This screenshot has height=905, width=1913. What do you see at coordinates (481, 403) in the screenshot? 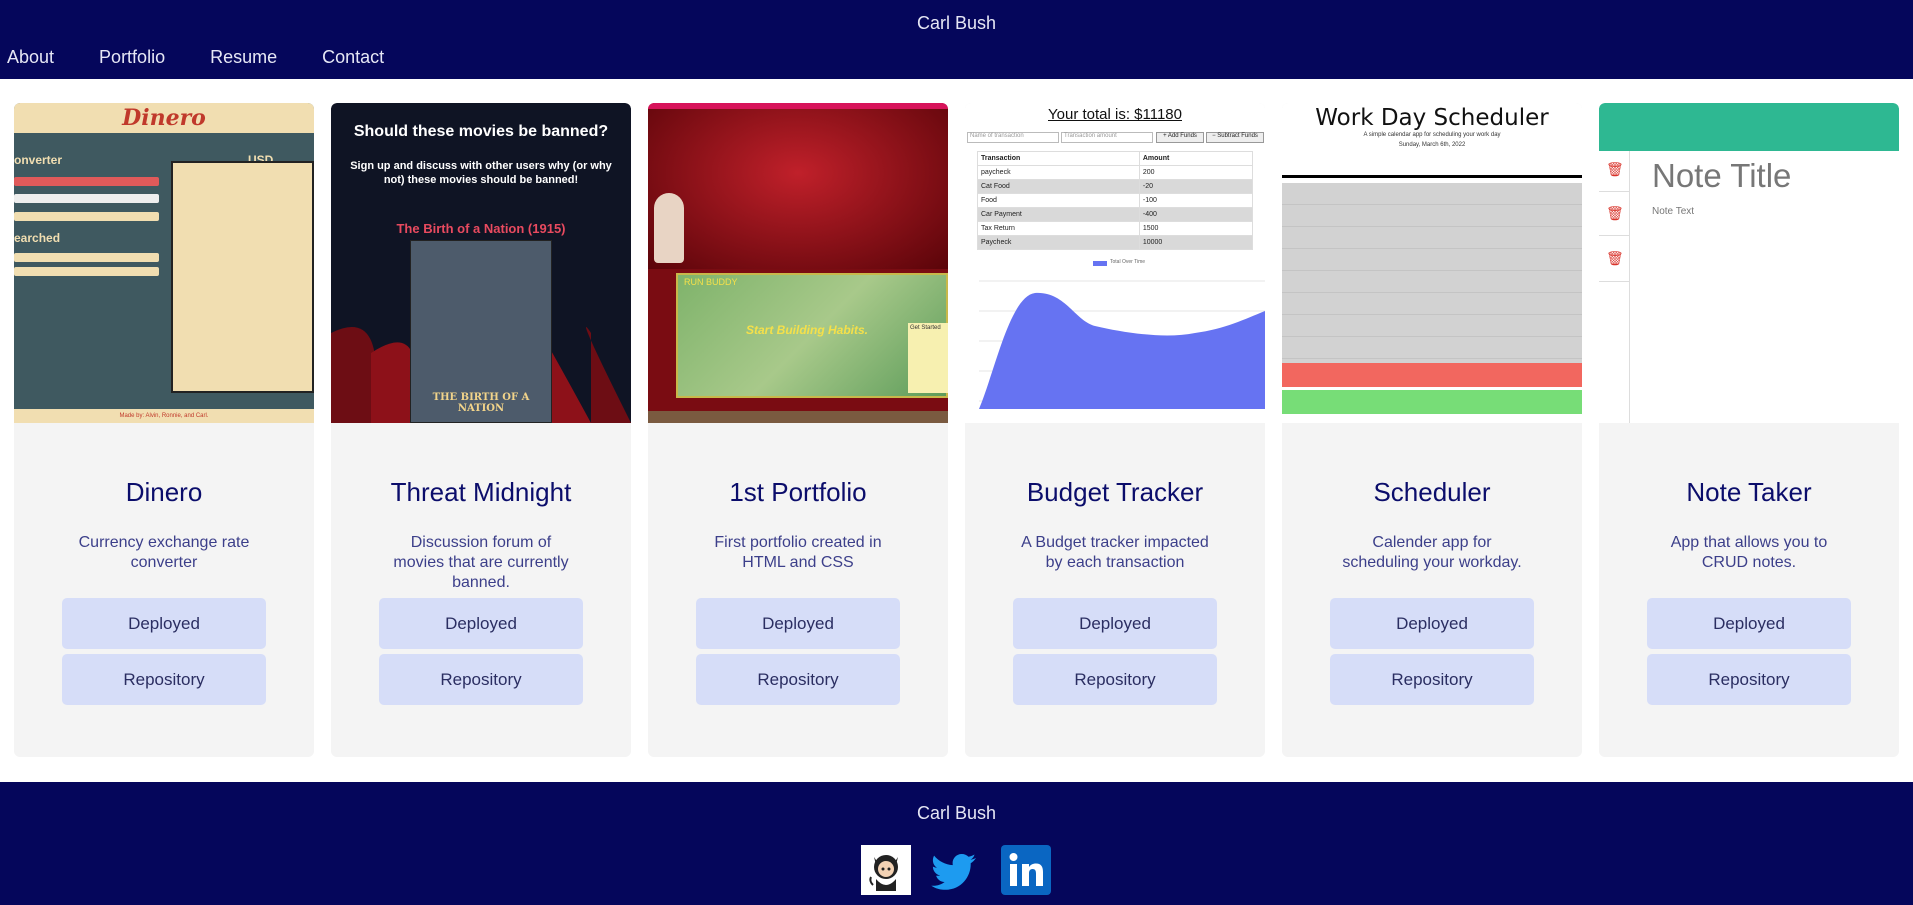
I see `thumb-poster-text: THE BIRTH OF A NATION` at bounding box center [481, 403].